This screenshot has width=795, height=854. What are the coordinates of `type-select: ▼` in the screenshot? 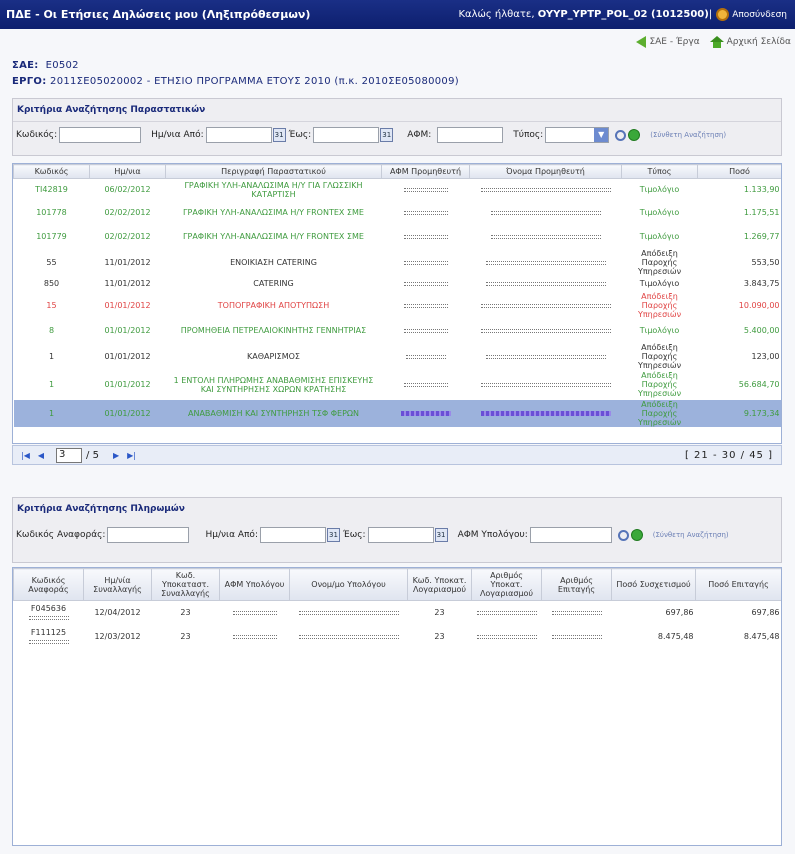 It's located at (577, 135).